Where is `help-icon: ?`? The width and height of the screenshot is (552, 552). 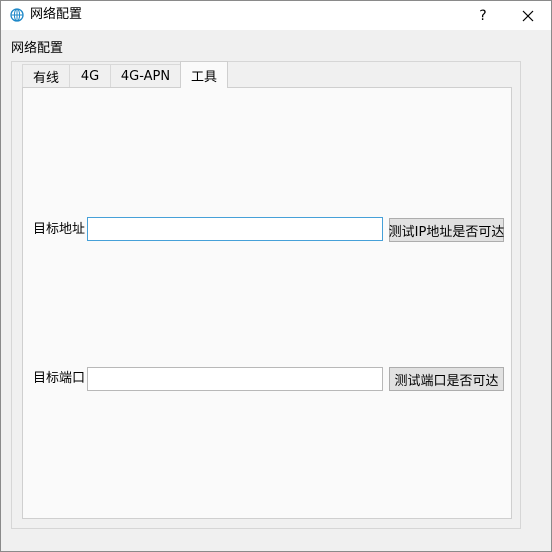 help-icon: ? is located at coordinates (483, 15).